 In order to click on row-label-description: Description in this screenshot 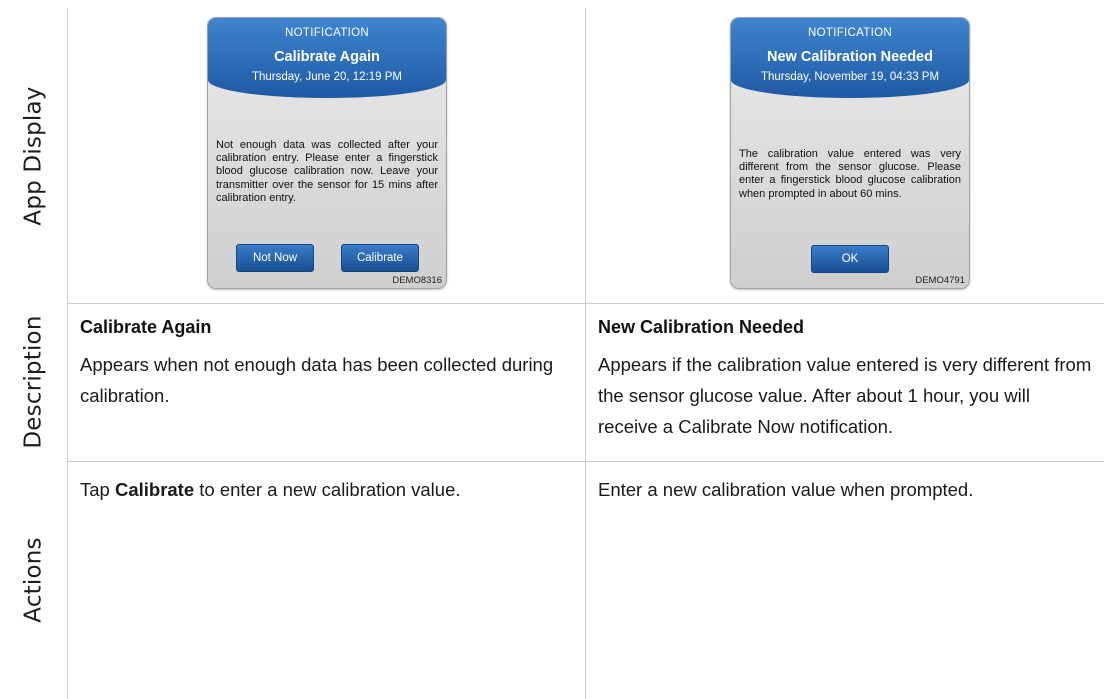, I will do `click(33, 382)`.